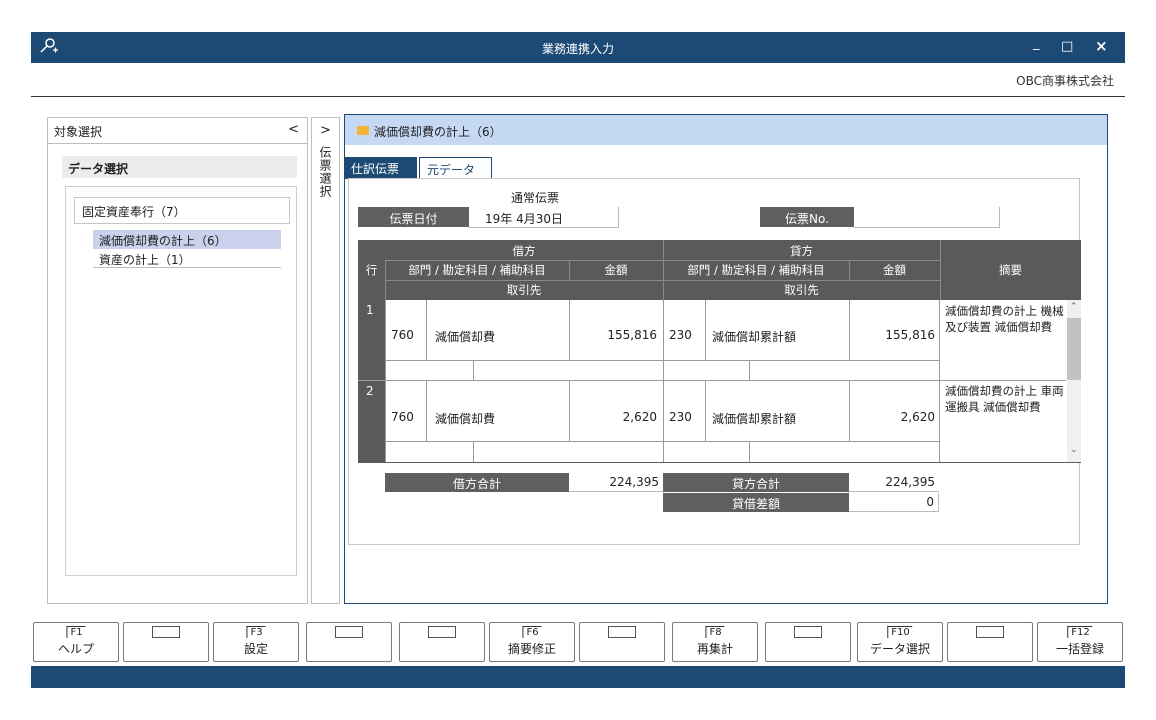  I want to click on credit-amount-header: 金額, so click(894, 270).